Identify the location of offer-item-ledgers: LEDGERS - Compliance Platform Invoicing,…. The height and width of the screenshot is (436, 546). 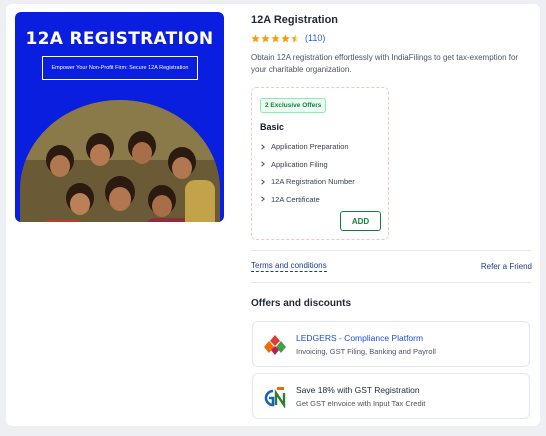
(391, 344).